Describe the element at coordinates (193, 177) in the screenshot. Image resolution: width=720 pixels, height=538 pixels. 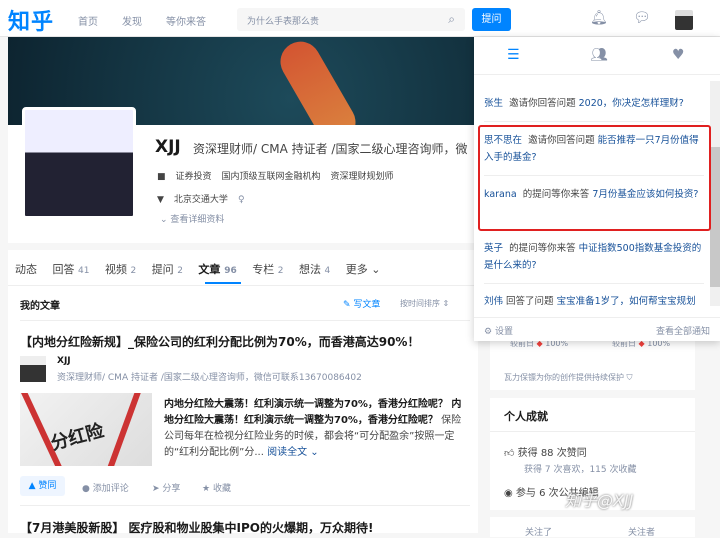
I see `industry: 证券投资` at that location.